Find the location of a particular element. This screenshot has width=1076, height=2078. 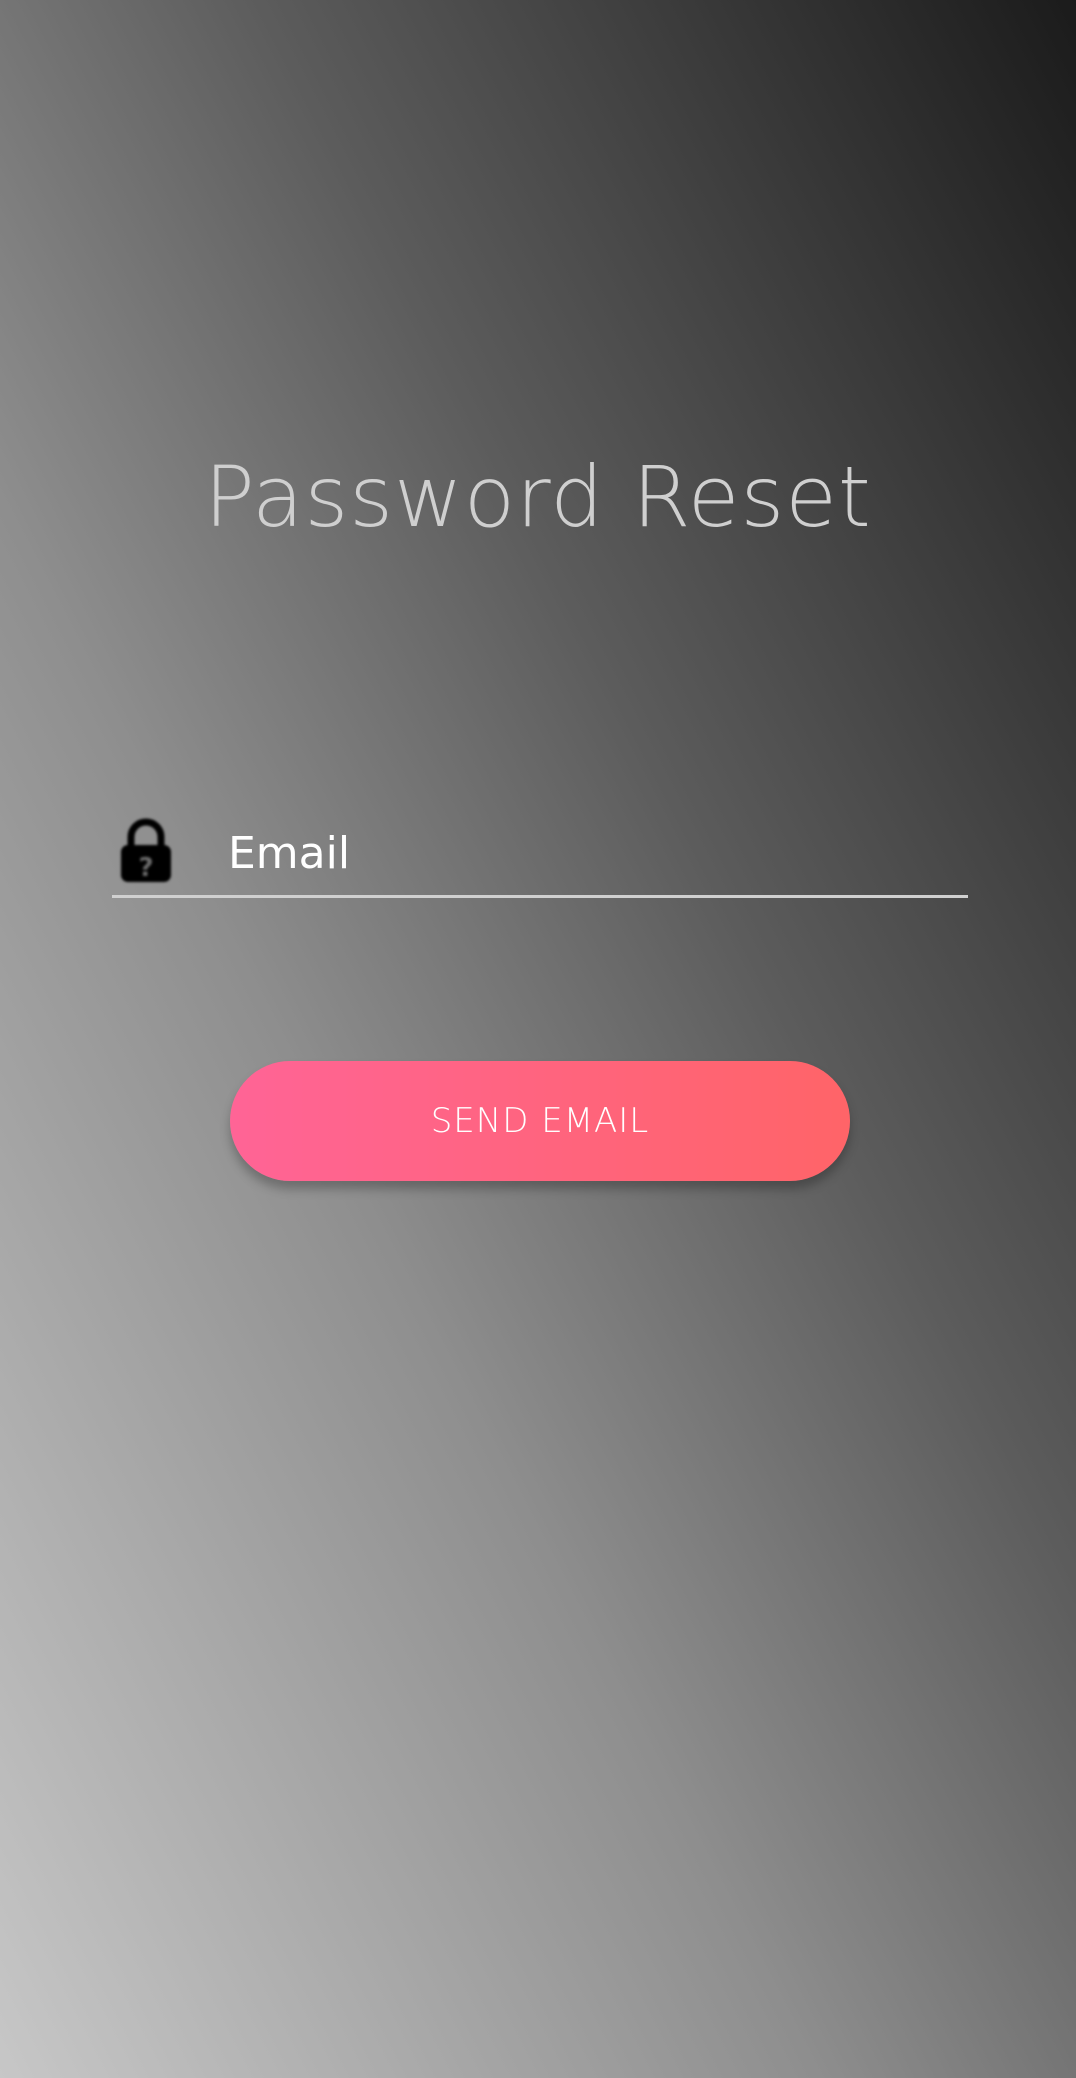

email-input is located at coordinates (588, 853).